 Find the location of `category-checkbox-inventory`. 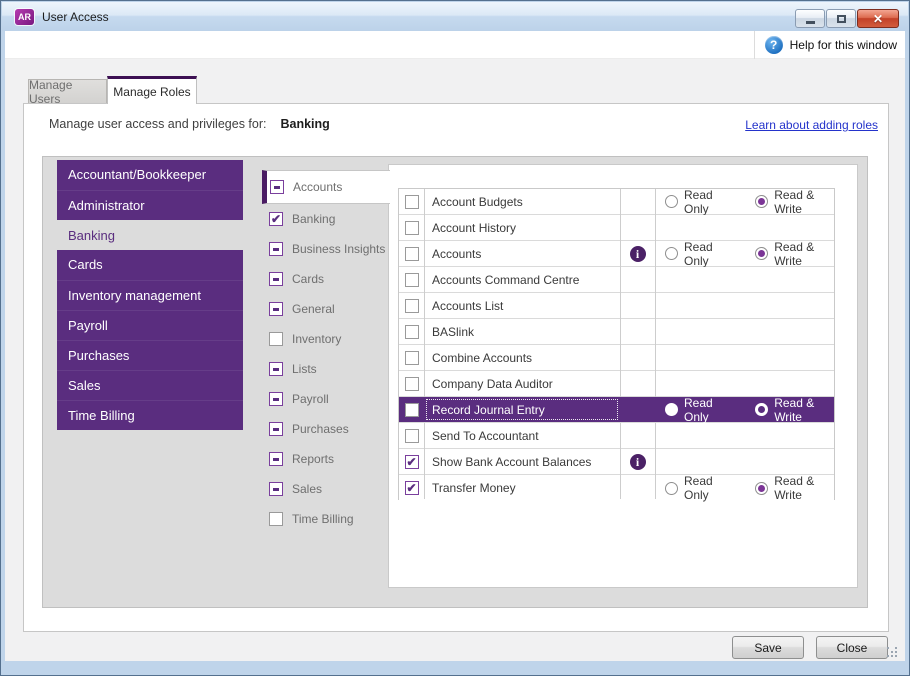

category-checkbox-inventory is located at coordinates (276, 339).